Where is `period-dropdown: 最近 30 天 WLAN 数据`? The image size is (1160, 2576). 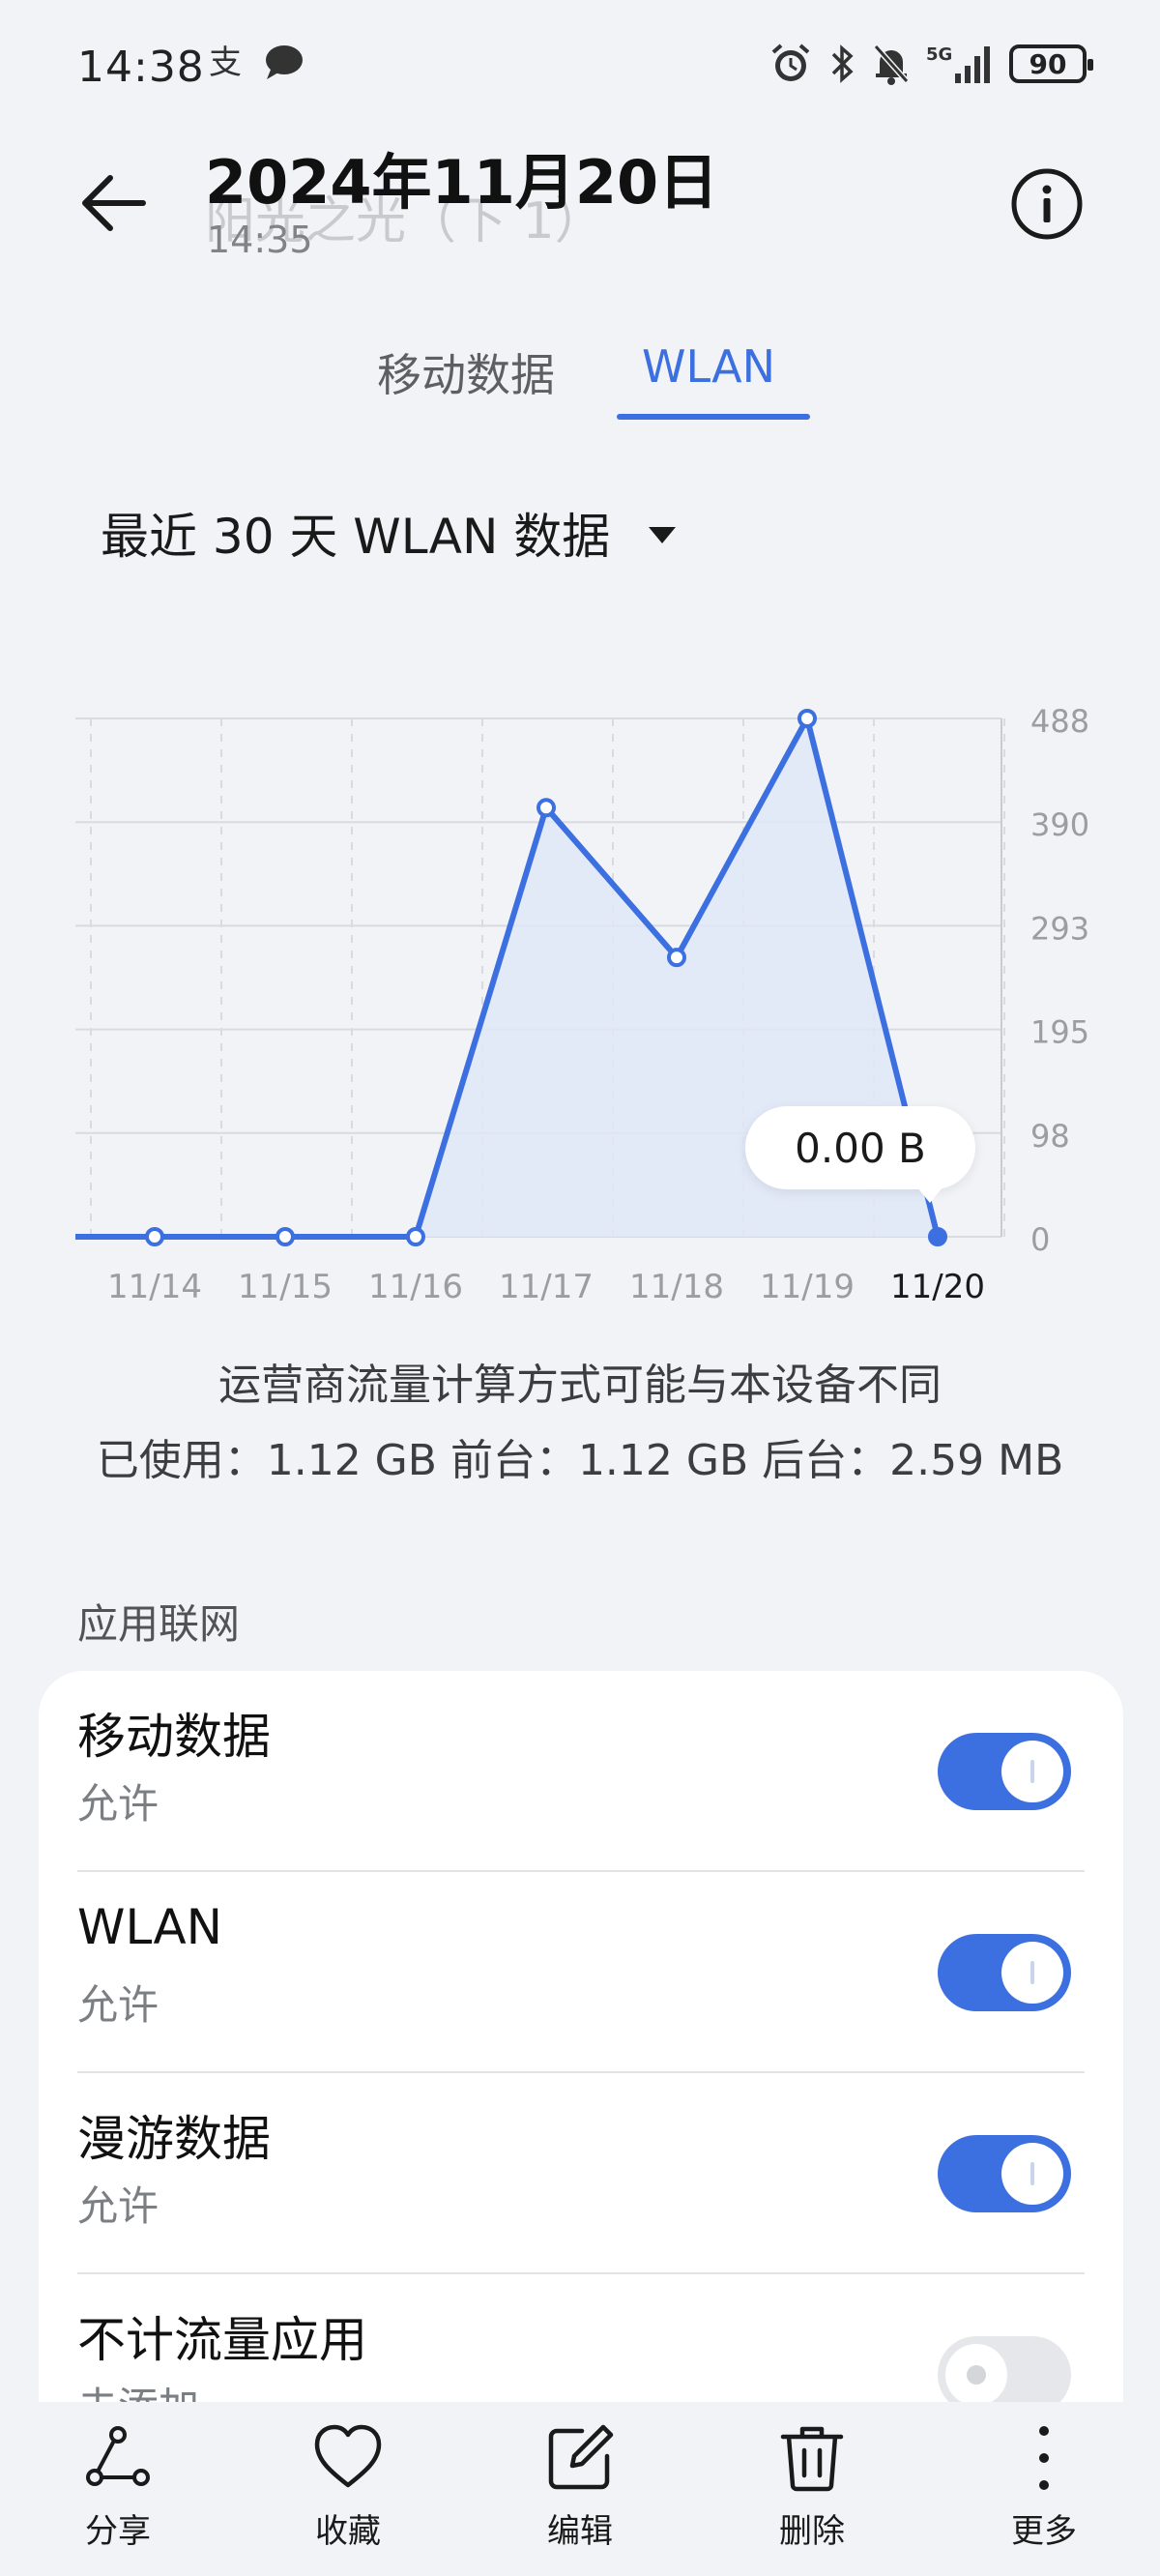 period-dropdown: 最近 30 天 WLAN 数据 is located at coordinates (389, 533).